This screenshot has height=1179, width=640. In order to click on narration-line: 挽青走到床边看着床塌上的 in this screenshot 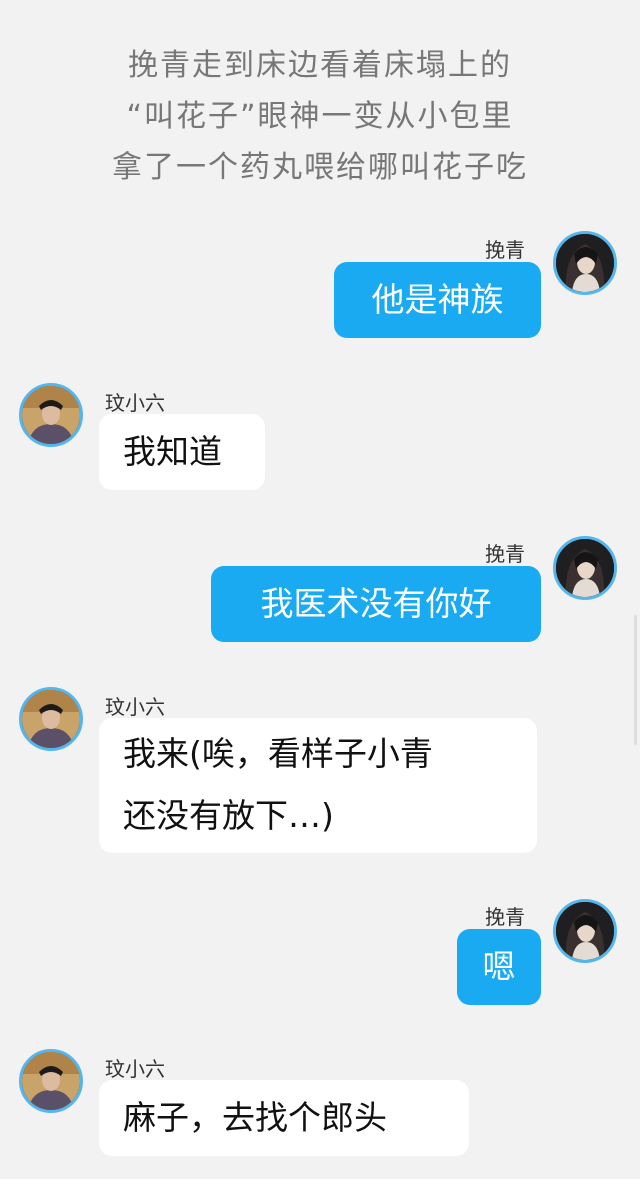, I will do `click(320, 65)`.